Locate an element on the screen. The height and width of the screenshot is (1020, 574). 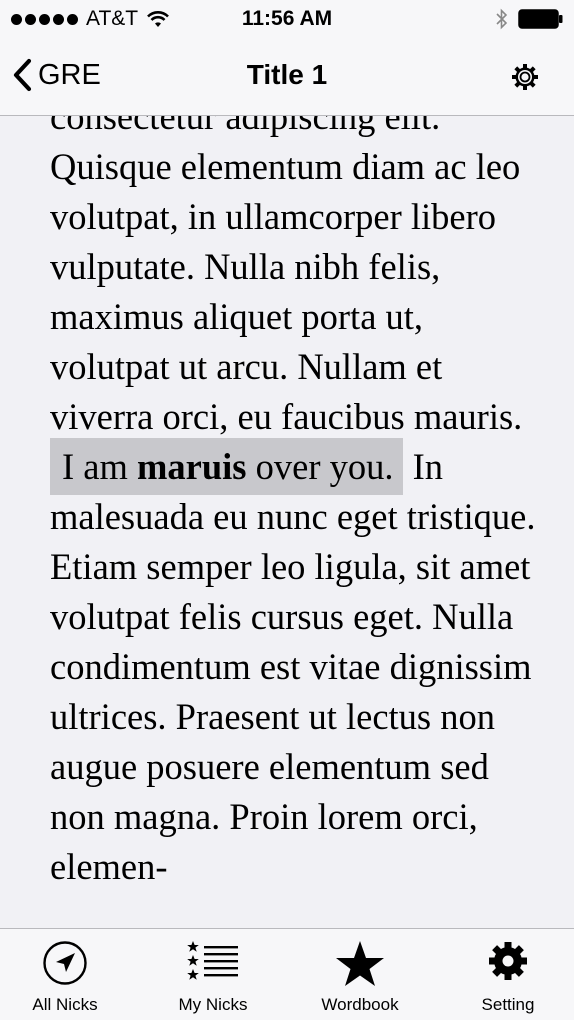
tab-all-nicks: All Nicks is located at coordinates (65, 974).